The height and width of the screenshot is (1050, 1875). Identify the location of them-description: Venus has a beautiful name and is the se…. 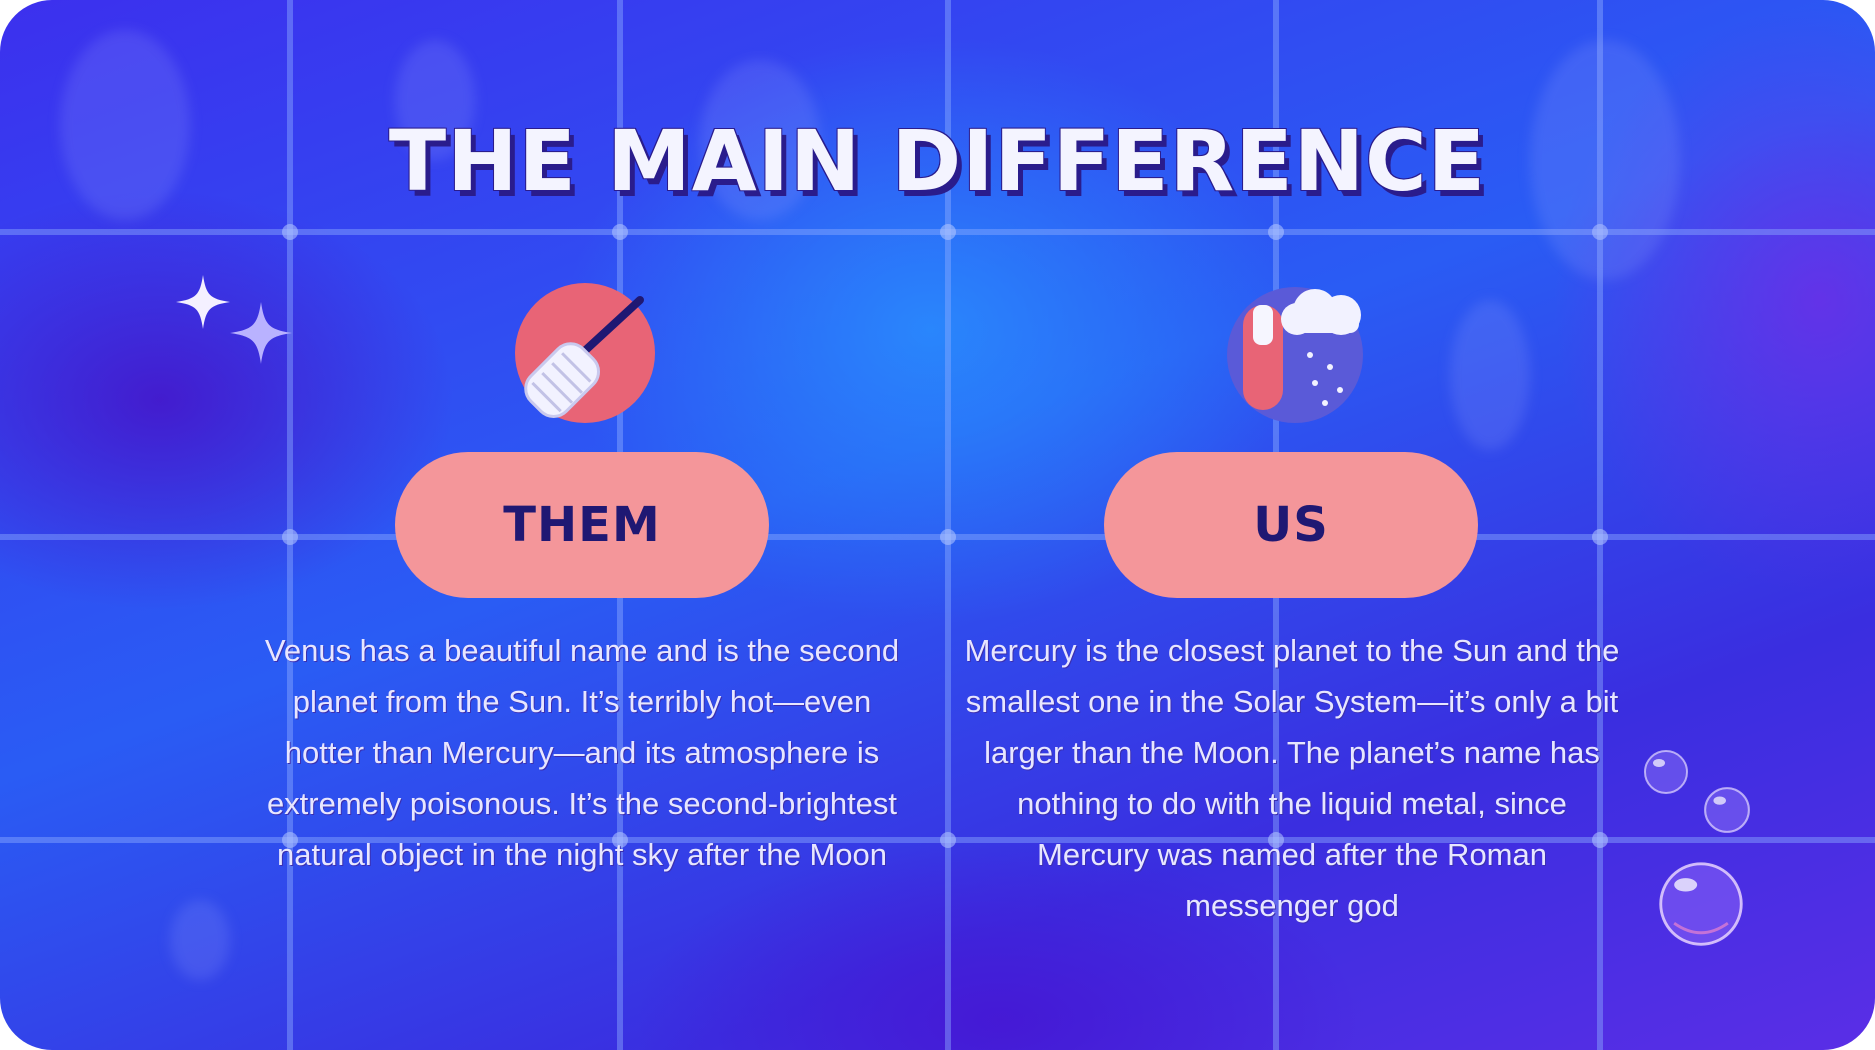
(582, 752).